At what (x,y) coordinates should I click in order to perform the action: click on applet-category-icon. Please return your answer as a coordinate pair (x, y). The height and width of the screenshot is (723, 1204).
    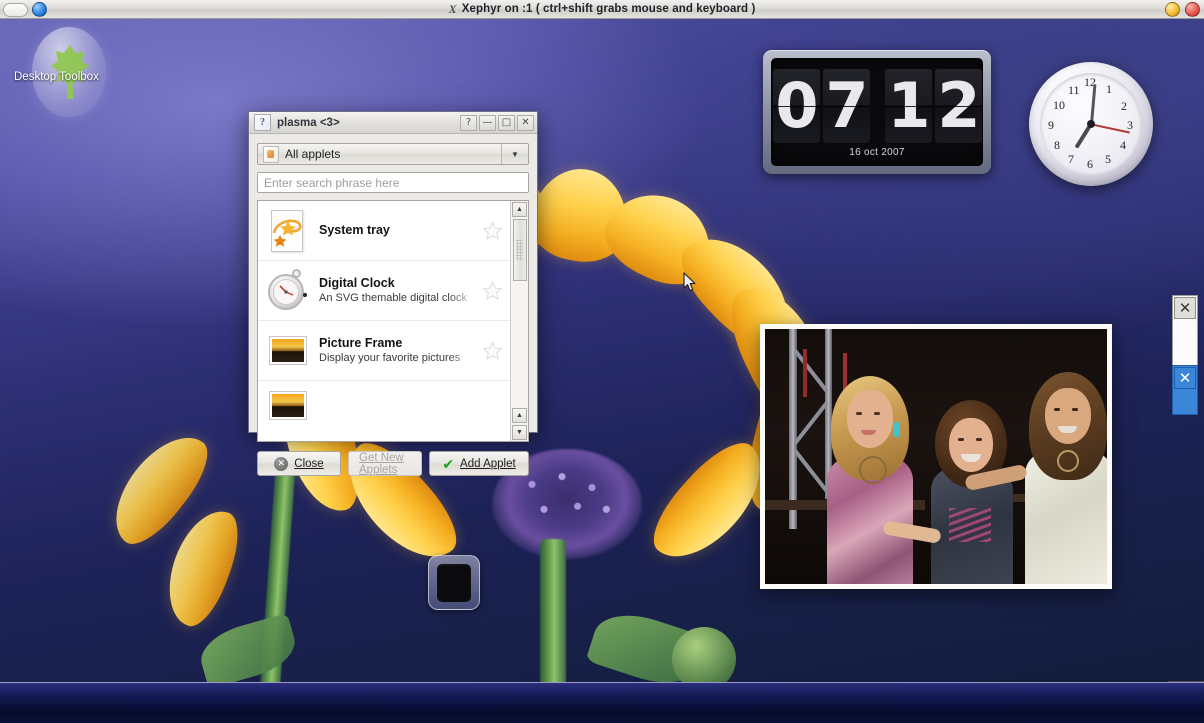
    Looking at the image, I should click on (271, 154).